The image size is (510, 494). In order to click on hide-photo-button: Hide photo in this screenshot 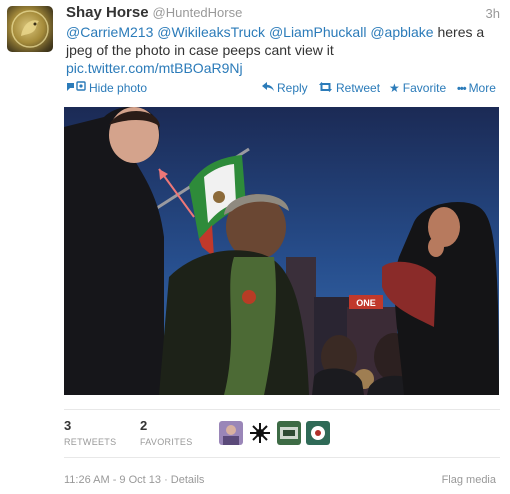, I will do `click(106, 88)`.